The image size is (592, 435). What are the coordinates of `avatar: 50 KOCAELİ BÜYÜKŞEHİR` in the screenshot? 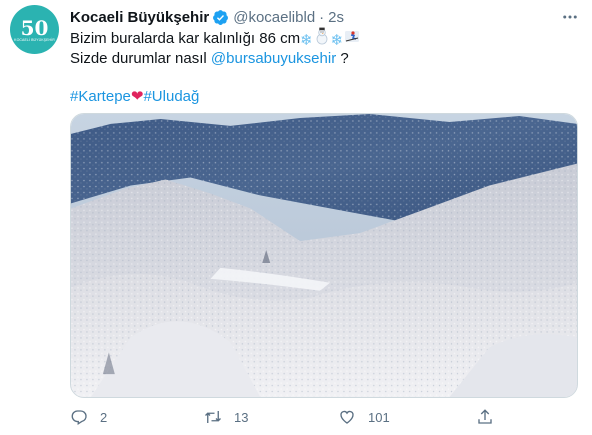 It's located at (34, 29).